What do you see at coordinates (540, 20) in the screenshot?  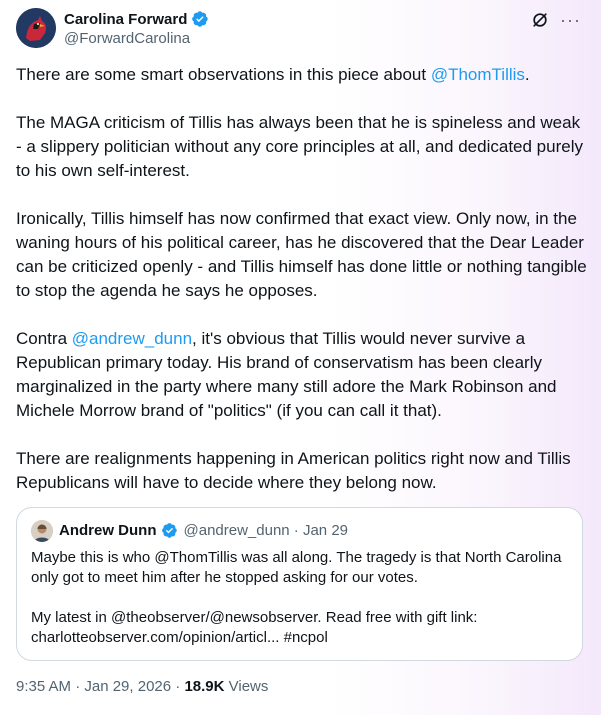 I see `grok-icon` at bounding box center [540, 20].